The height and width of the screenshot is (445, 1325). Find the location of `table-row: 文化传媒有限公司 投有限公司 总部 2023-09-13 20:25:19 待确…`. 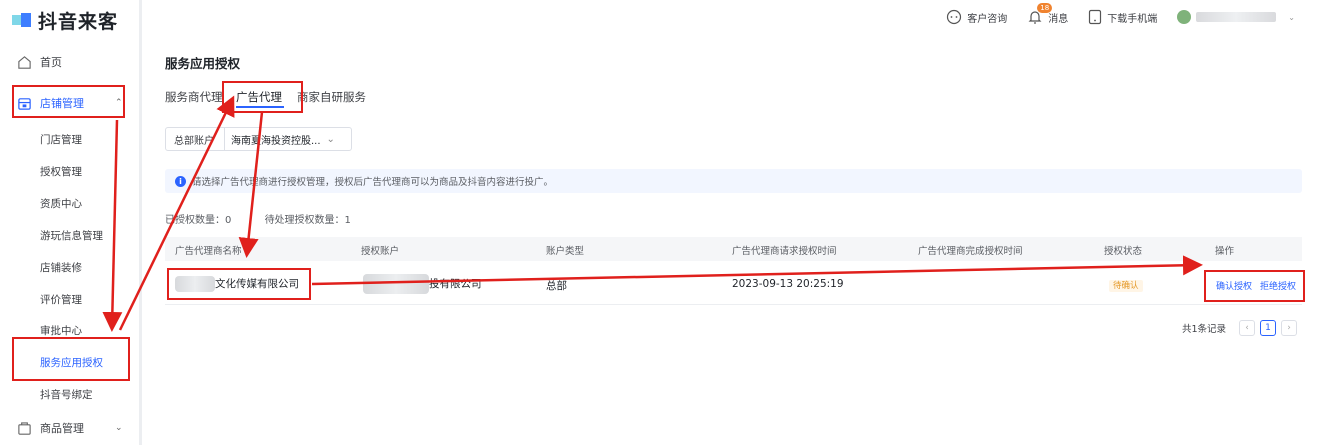

table-row: 文化传媒有限公司 投有限公司 总部 2023-09-13 20:25:19 待确… is located at coordinates (733, 284).